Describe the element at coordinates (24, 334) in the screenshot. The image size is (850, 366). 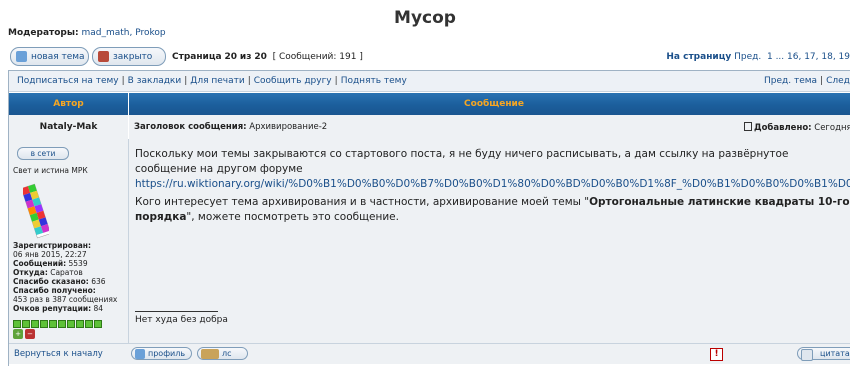
I see `user-icons: + −` at that location.